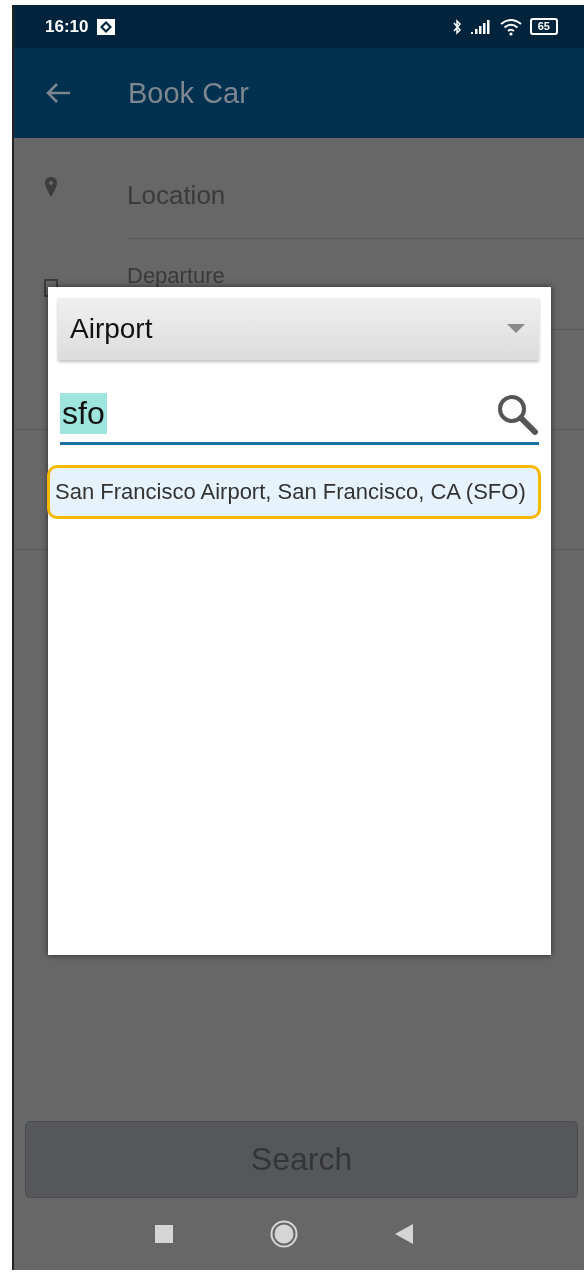  Describe the element at coordinates (83, 413) in the screenshot. I see `search-text: sfo` at that location.